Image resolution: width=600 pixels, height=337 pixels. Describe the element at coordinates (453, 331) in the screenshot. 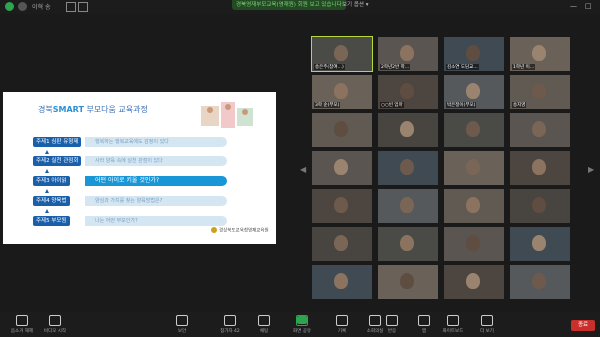

I see `toolbar-label: 화이트보드` at that location.